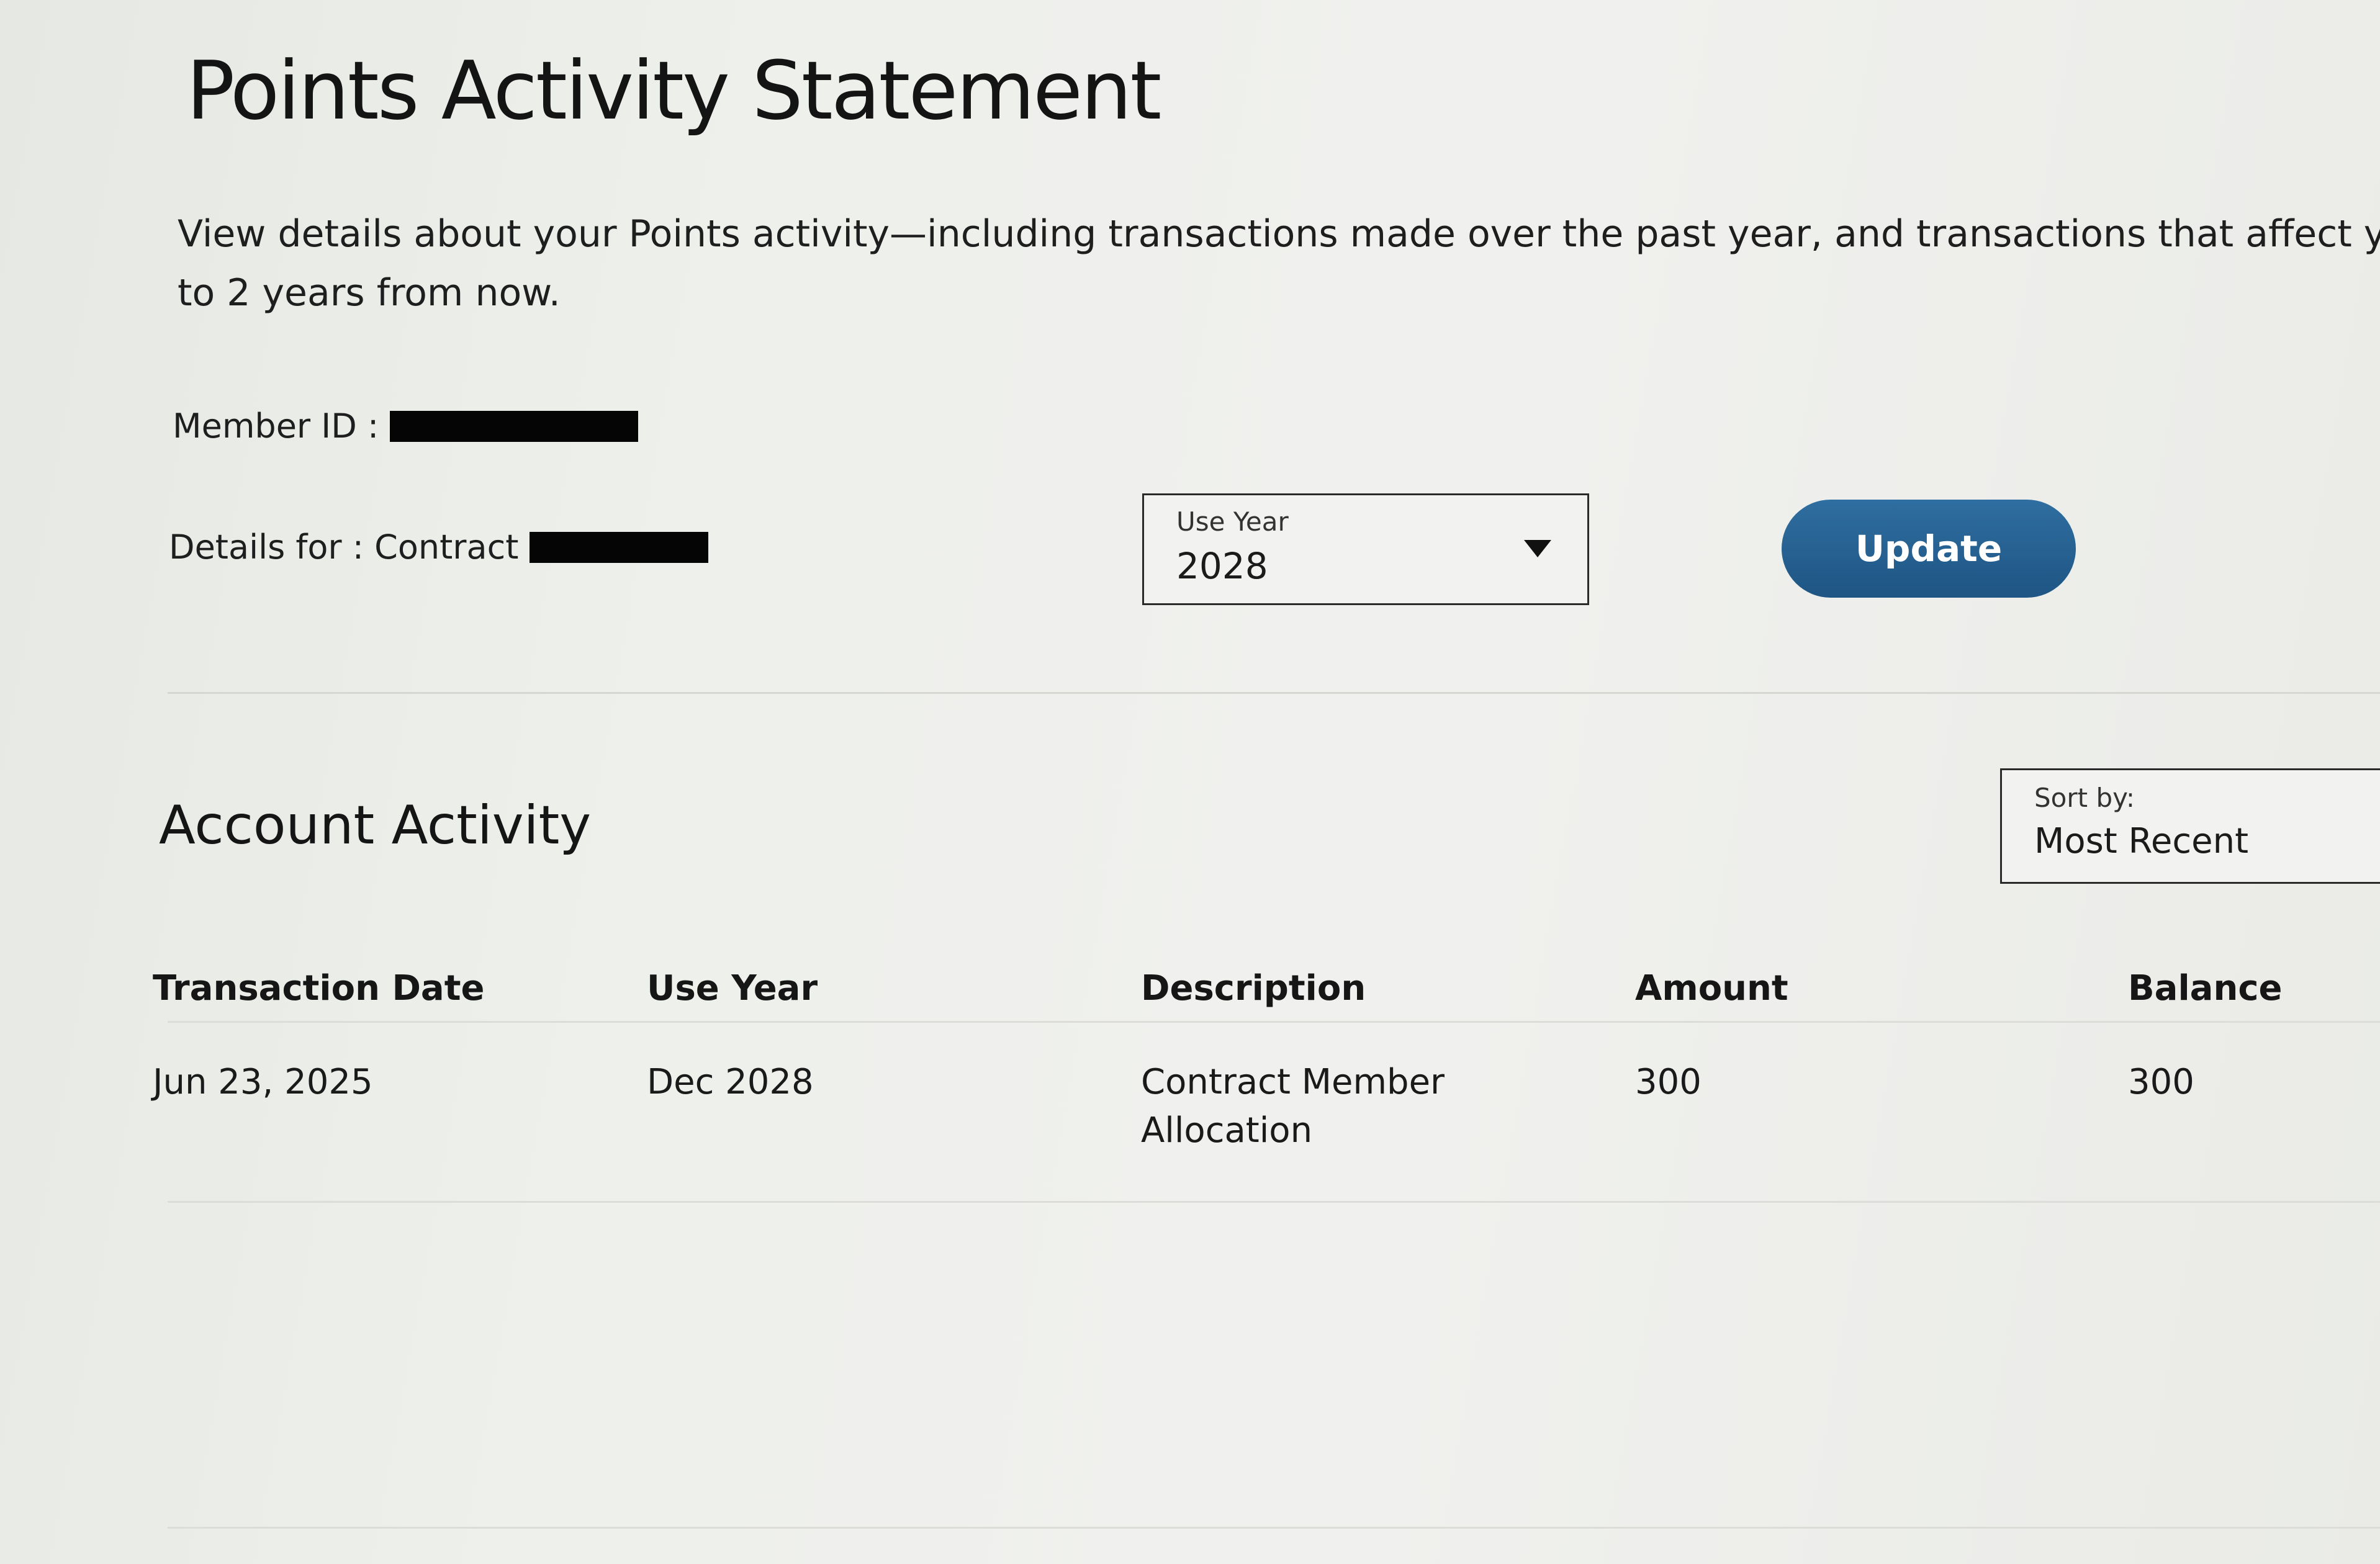  Describe the element at coordinates (620, 547) in the screenshot. I see `contract-number-redacted` at that location.